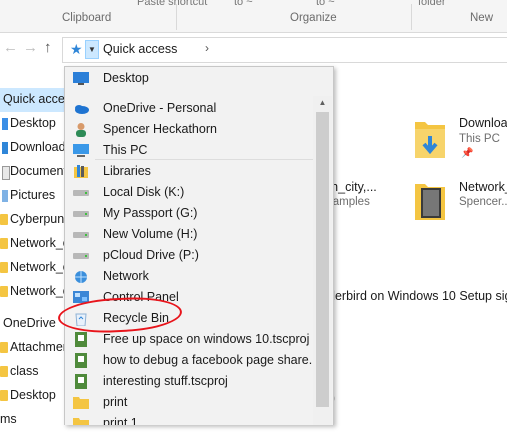 The height and width of the screenshot is (432, 507). I want to click on menu-item-this-pc: This PC, so click(189, 150).